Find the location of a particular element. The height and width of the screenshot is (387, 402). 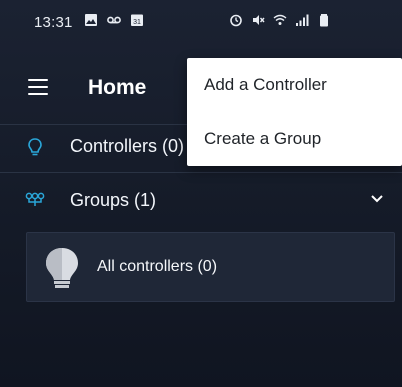

calendar-day: 31 is located at coordinates (137, 22).